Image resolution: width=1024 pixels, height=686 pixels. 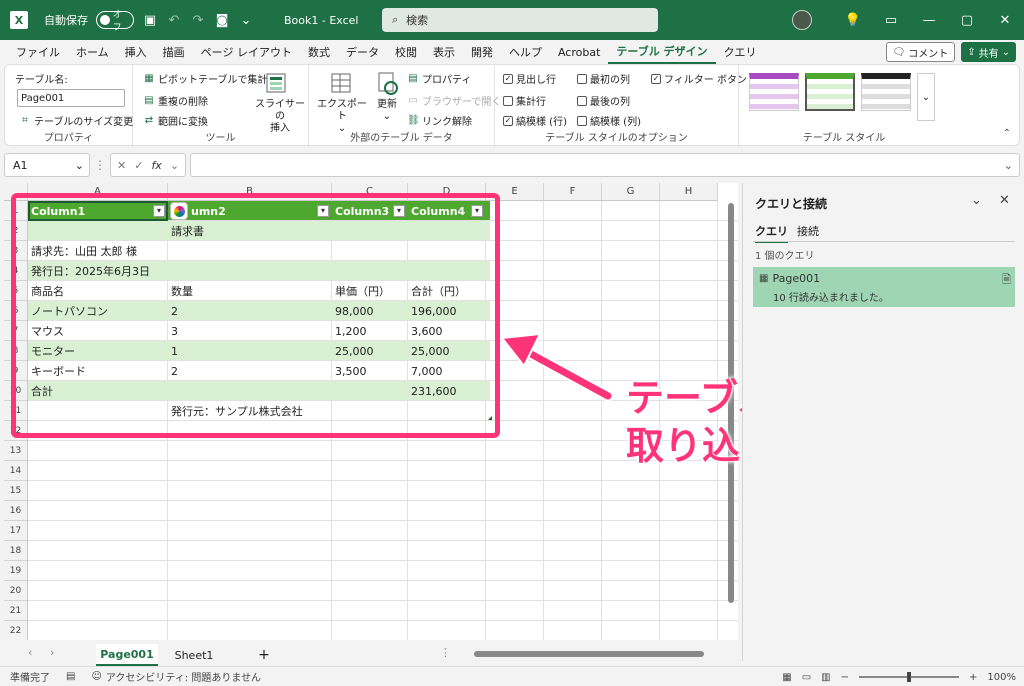 What do you see at coordinates (194, 655) in the screenshot?
I see `sheet-tab-sheet1: Sheet1` at bounding box center [194, 655].